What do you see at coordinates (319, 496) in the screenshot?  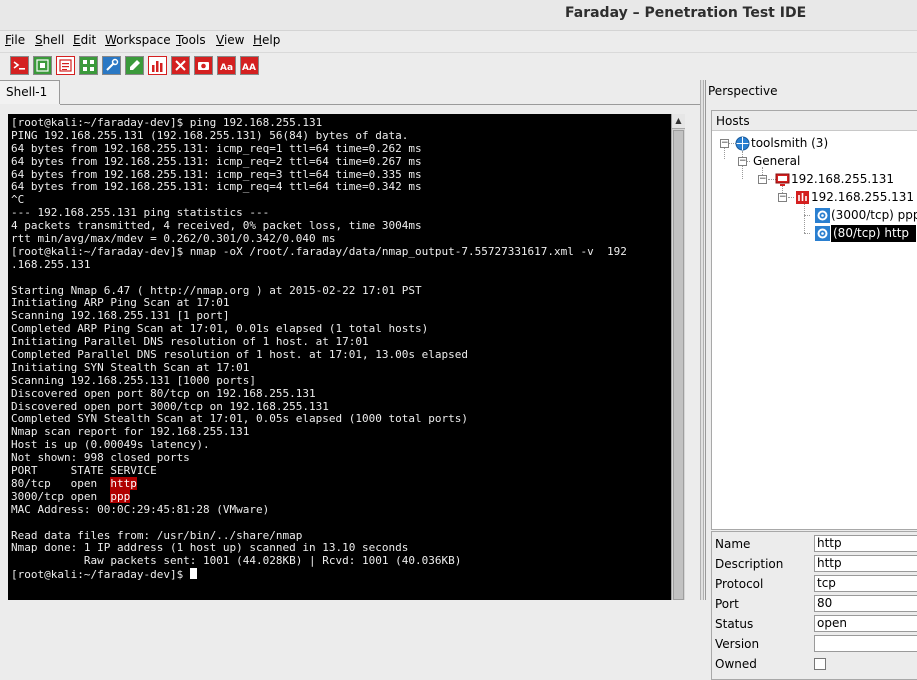 I see `terminal-port-row: 3000/tcp open ppp` at bounding box center [319, 496].